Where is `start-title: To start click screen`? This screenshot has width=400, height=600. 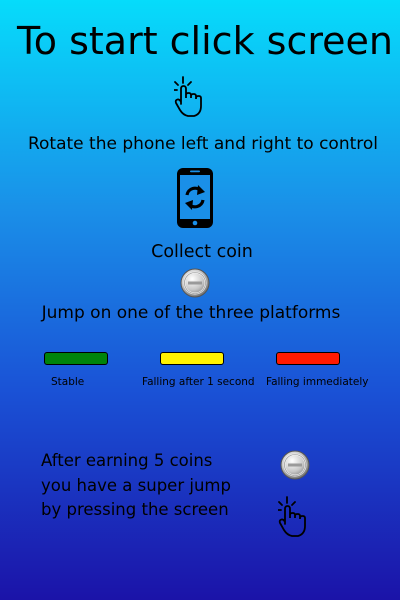
start-title: To start click screen is located at coordinates (200, 41).